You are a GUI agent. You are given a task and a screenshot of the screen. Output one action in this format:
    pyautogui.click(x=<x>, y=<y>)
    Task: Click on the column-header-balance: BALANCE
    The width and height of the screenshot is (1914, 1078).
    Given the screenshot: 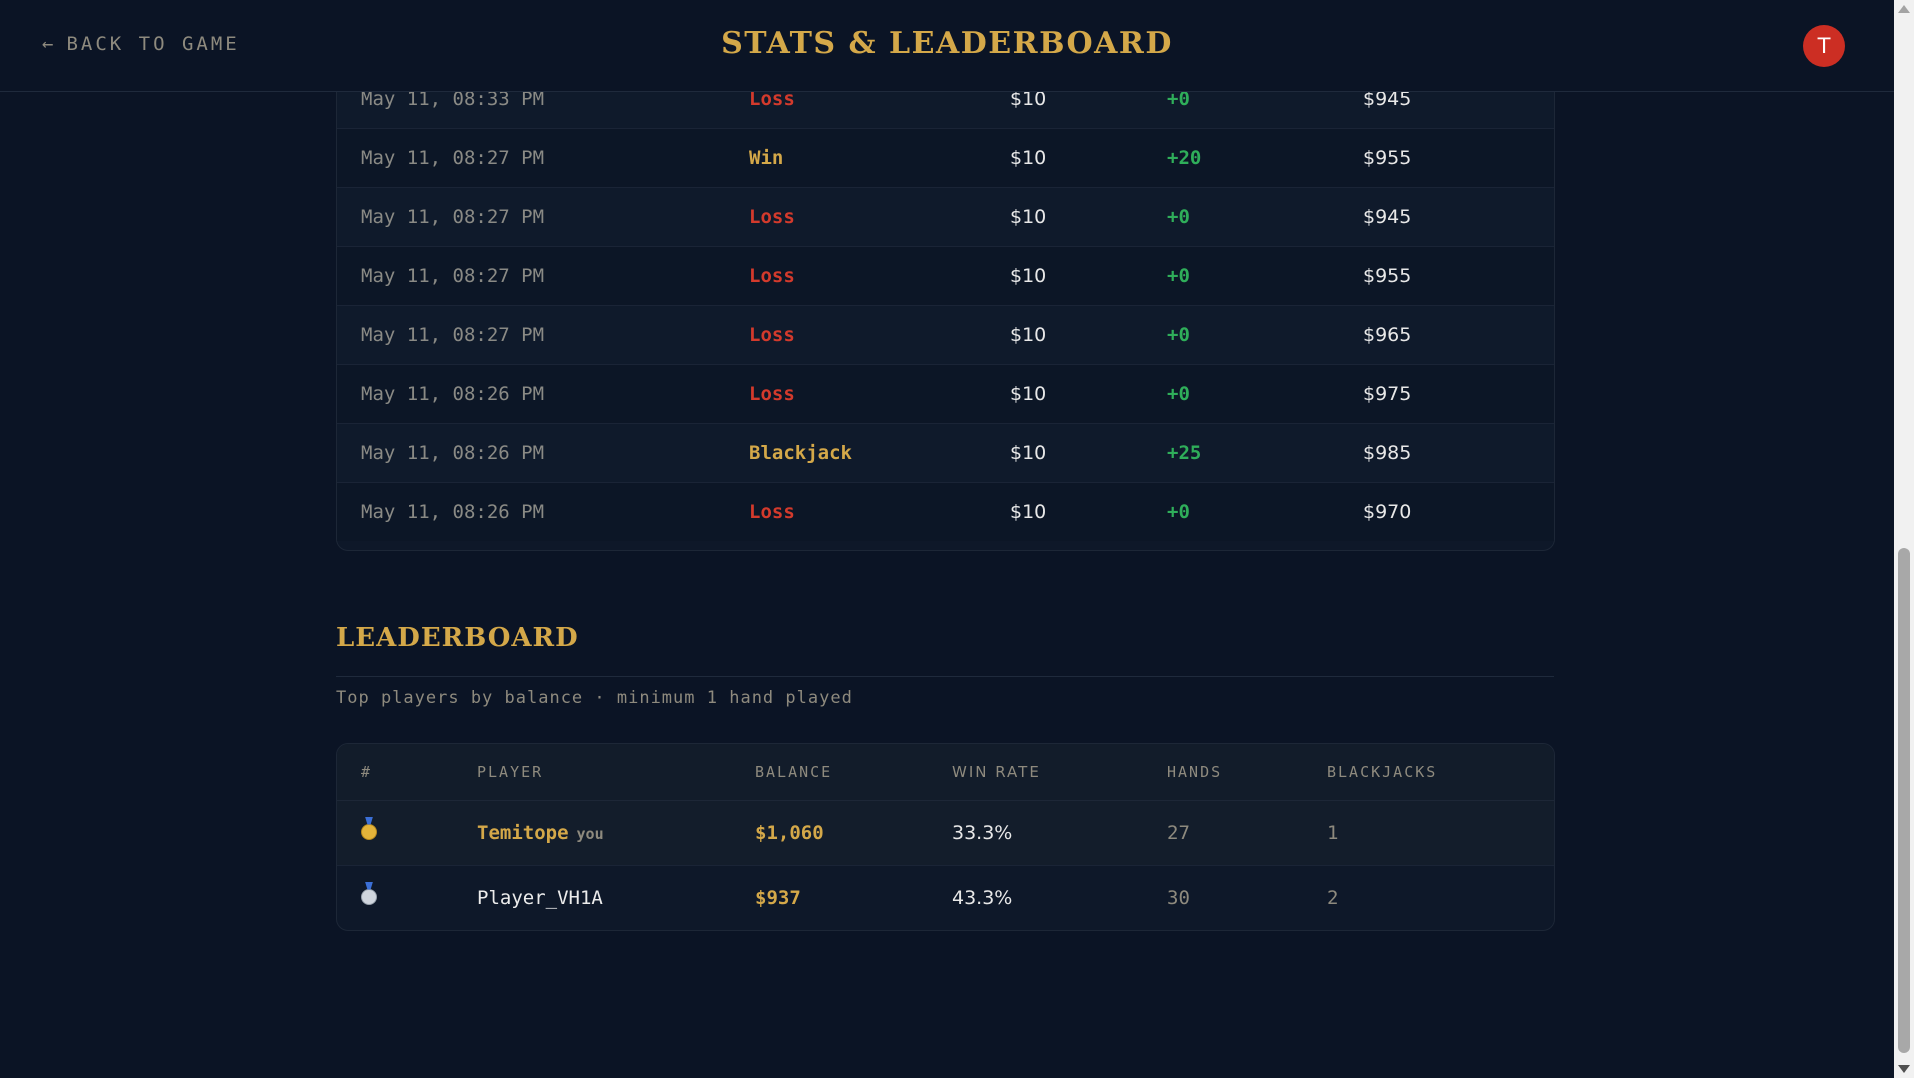 What is the action you would take?
    pyautogui.click(x=794, y=772)
    